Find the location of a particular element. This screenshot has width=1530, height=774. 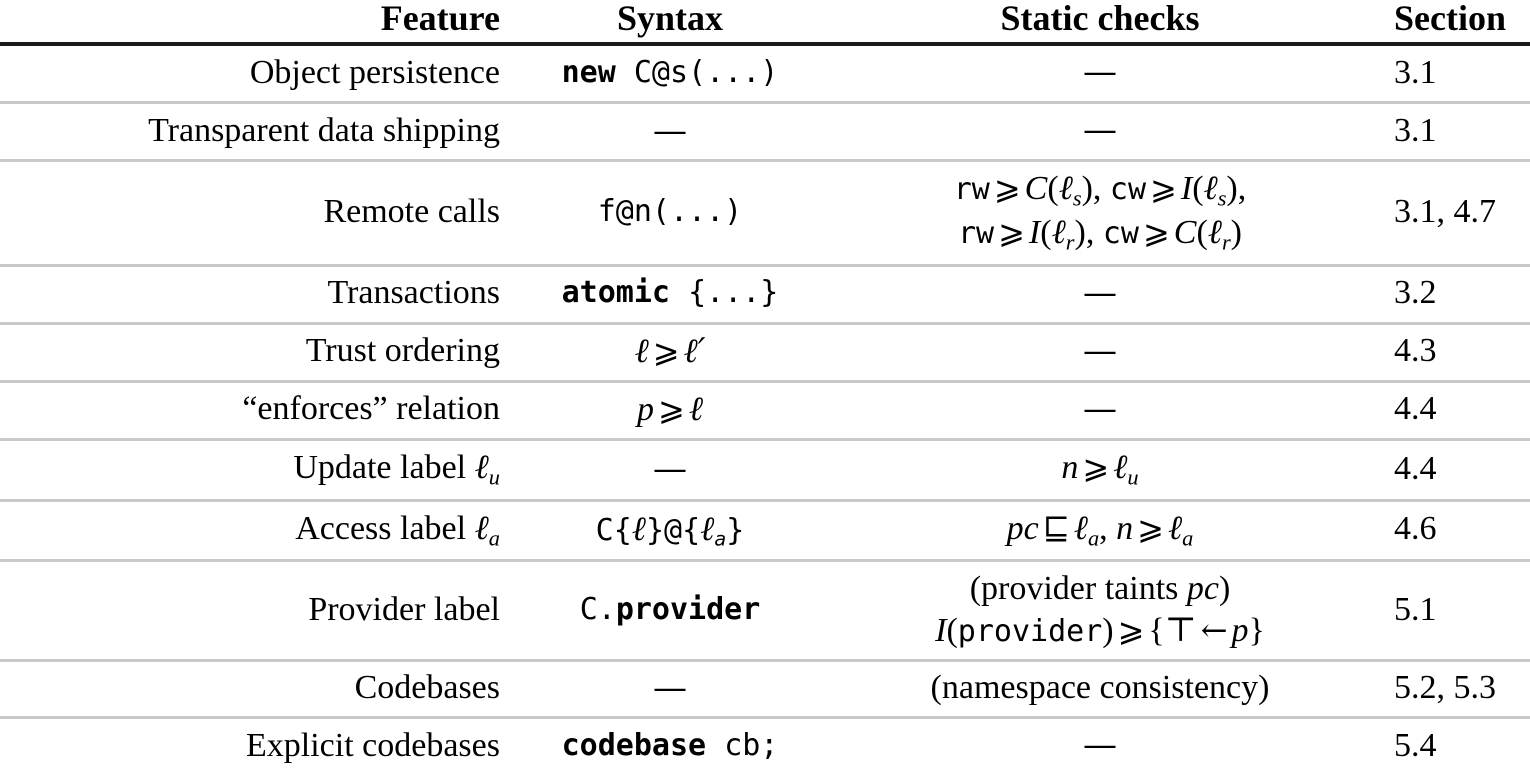

static-check-line-2: I(provider) ⩾ {⊤ ← p} is located at coordinates (1100, 630).